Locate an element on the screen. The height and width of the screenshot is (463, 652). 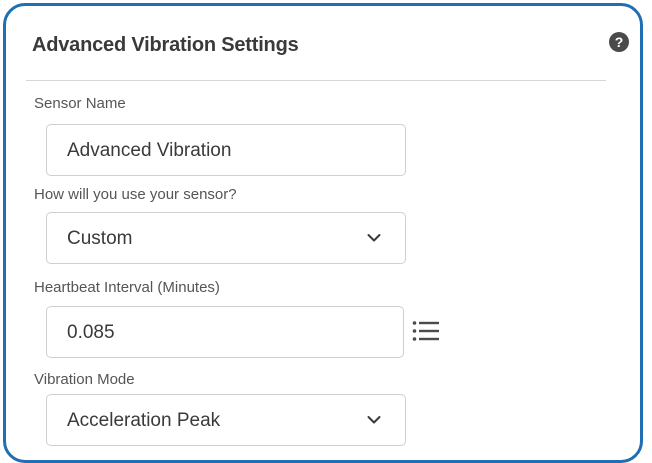
question-circle-icon: ? is located at coordinates (619, 42).